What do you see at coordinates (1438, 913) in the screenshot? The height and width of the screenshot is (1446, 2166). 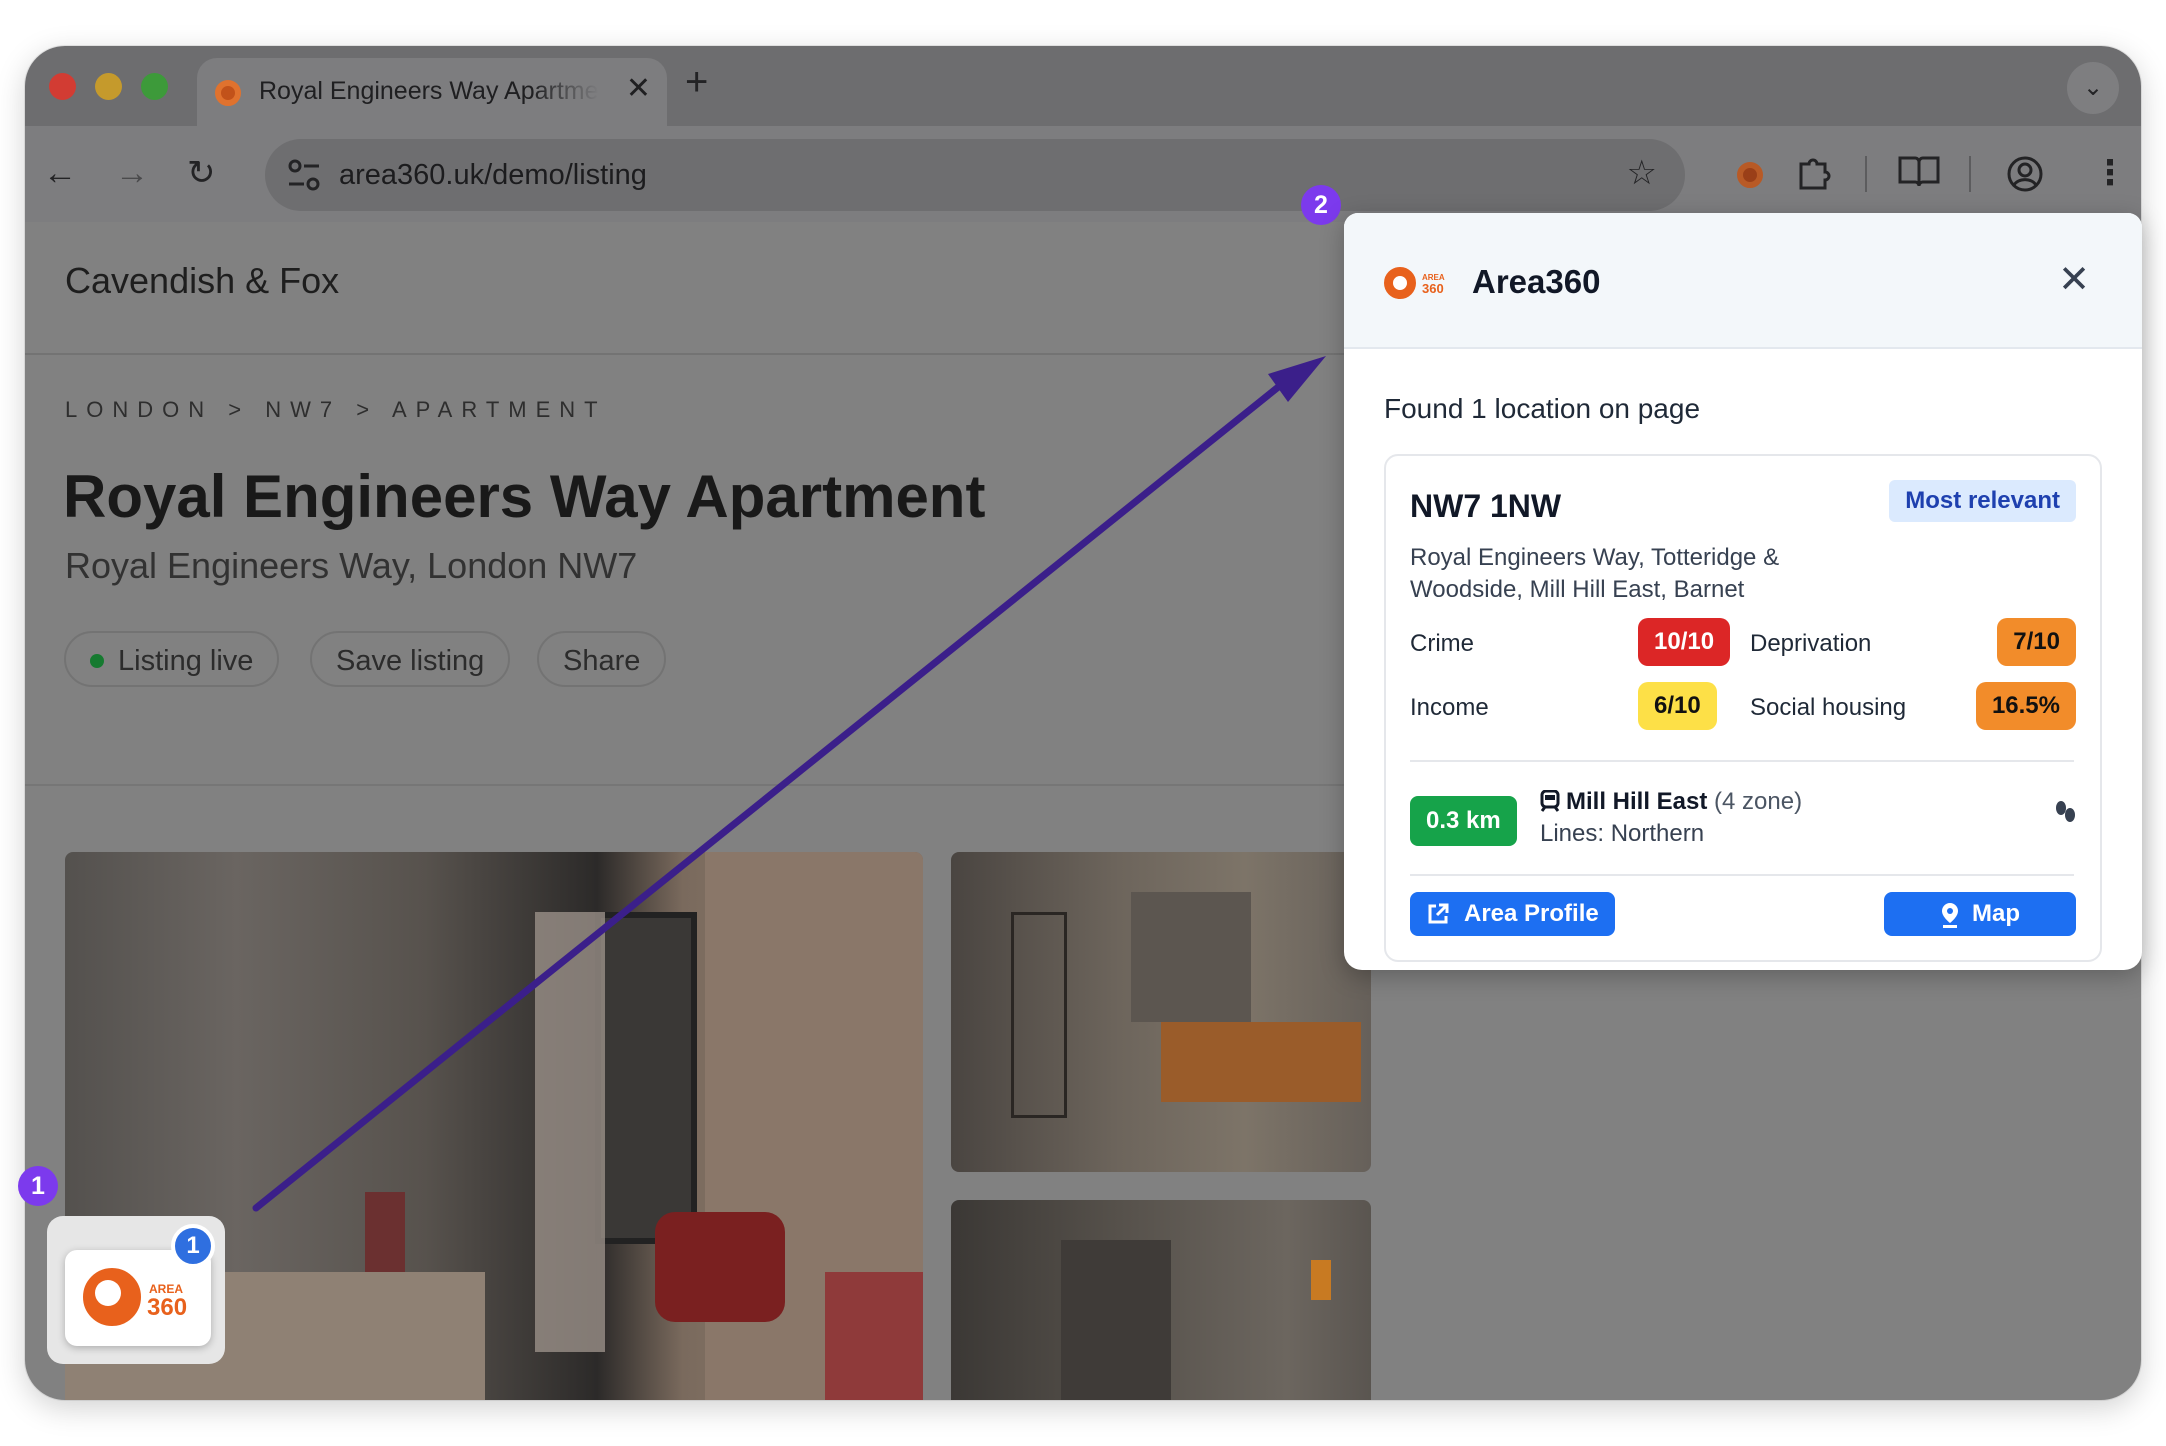 I see `external-link-icon` at bounding box center [1438, 913].